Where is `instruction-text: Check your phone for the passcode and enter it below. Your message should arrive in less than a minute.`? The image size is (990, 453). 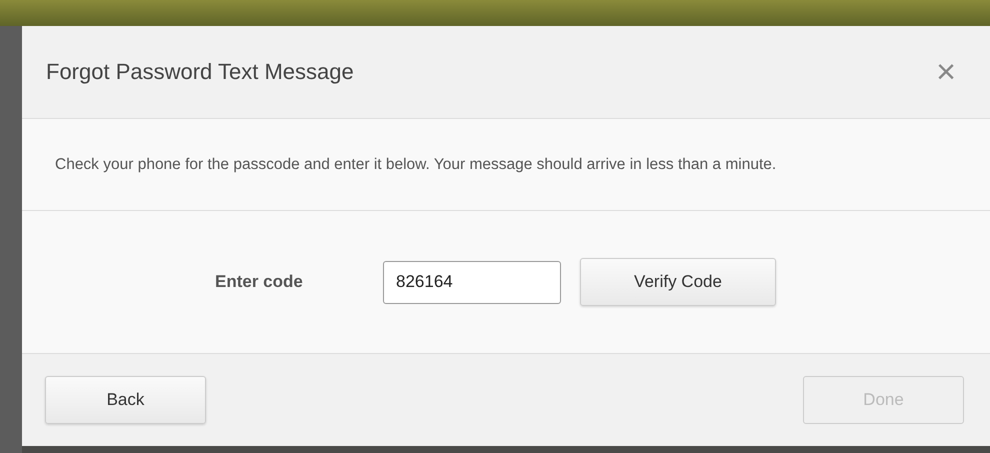
instruction-text: Check your phone for the passcode and enter it below. Your message should arrive in less than a minute. is located at coordinates (415, 165).